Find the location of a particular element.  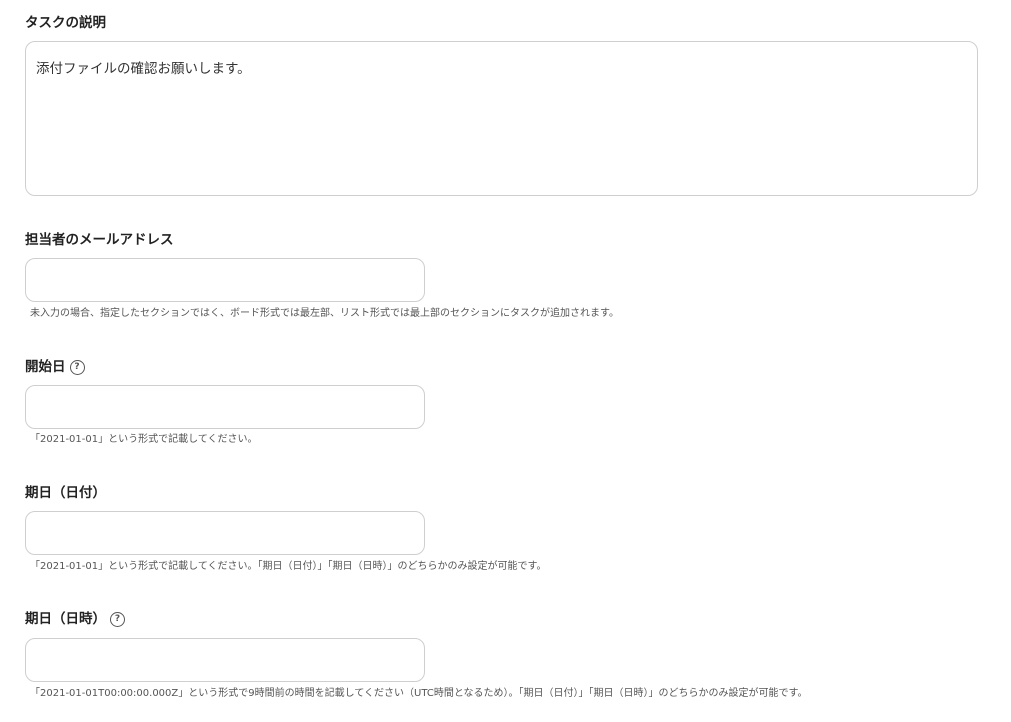

due-date-label-text: 期日（日付） is located at coordinates (65, 493).